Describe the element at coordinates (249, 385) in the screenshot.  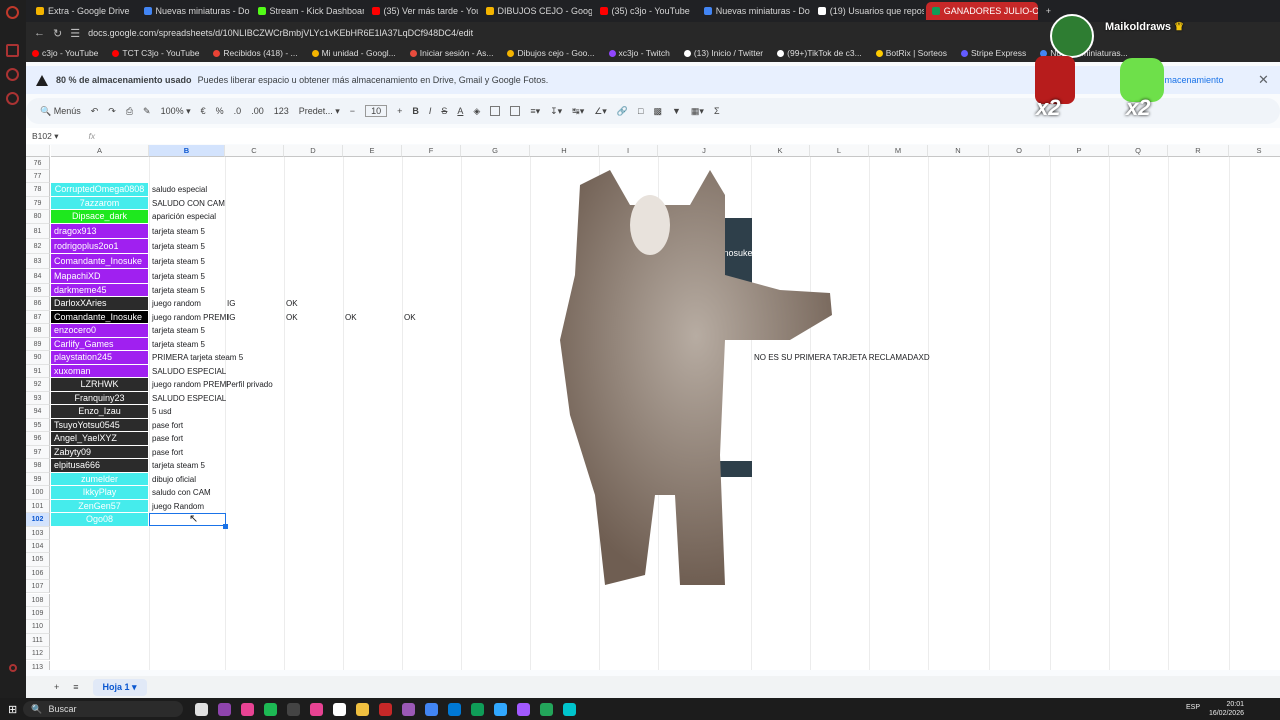
I see `status-cell: Perfil privado` at that location.